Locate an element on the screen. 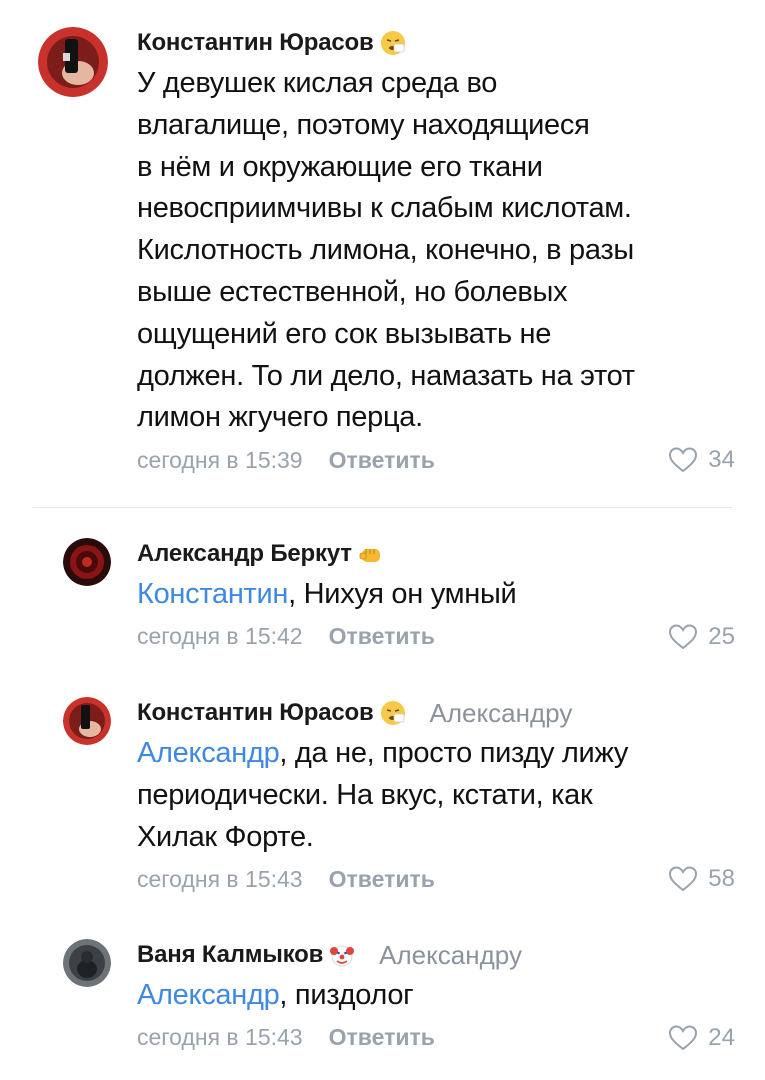 The width and height of the screenshot is (765, 1080). comment-text: Александр, пиздолог is located at coordinates (436, 996).